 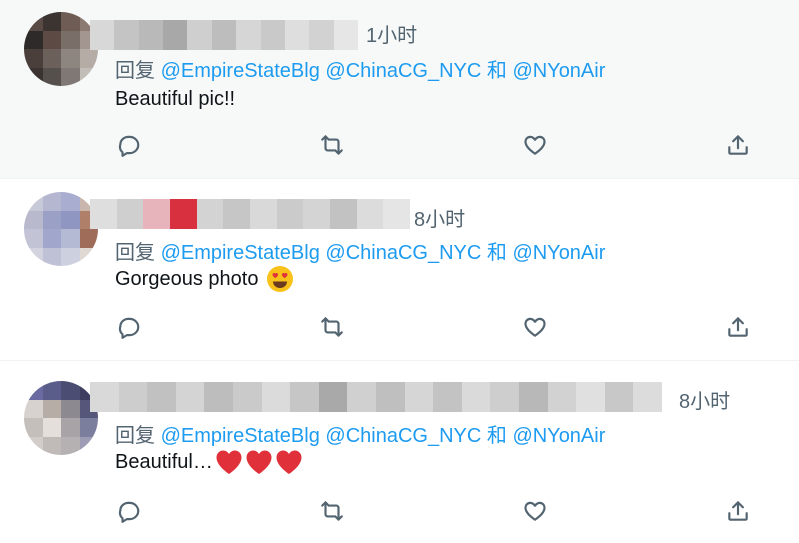 I want to click on tweet-text: Beautiful pic!!, so click(x=175, y=99).